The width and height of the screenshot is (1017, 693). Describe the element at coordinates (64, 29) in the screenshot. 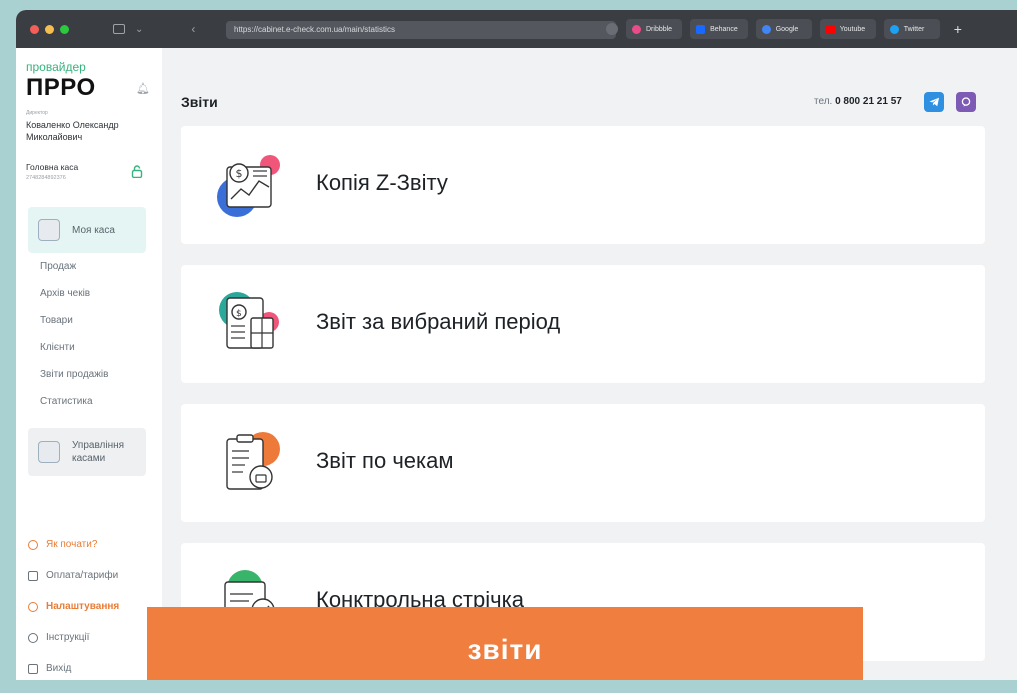

I see `maximize-window-button` at that location.